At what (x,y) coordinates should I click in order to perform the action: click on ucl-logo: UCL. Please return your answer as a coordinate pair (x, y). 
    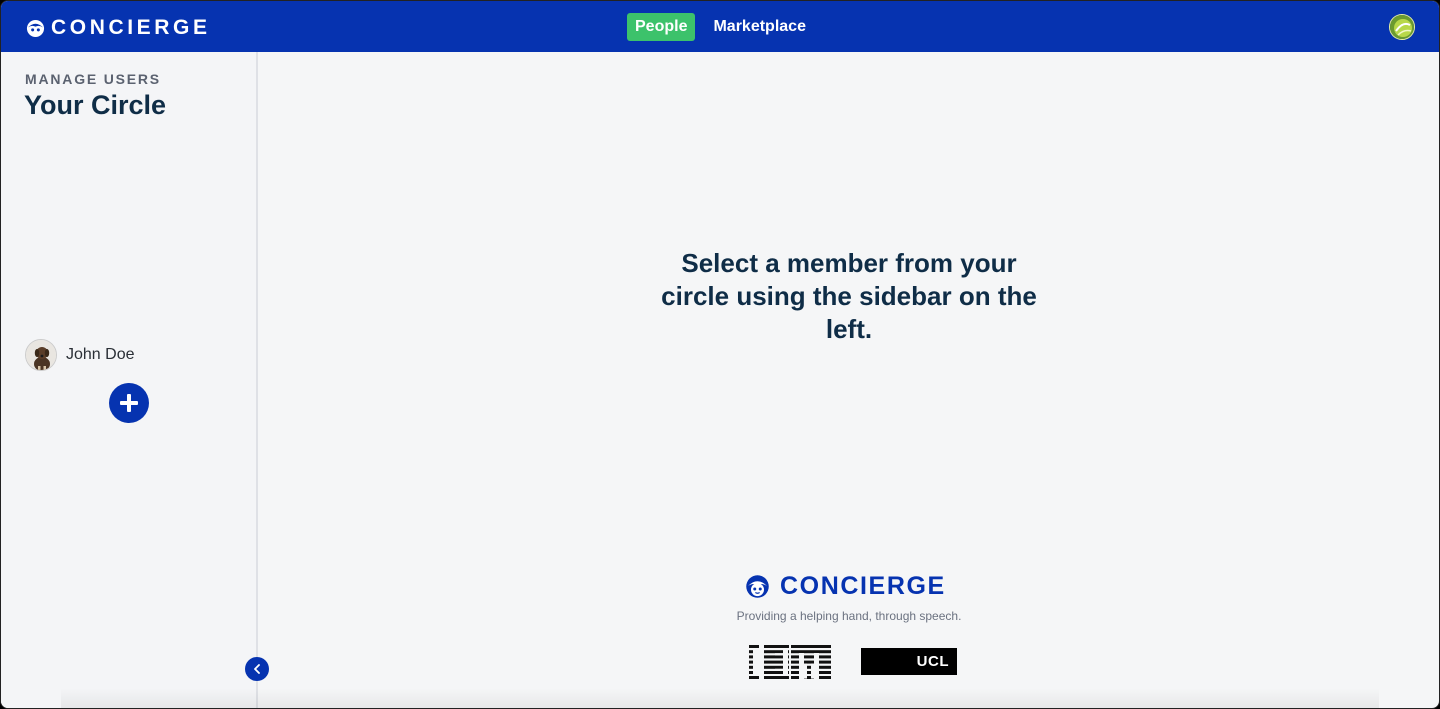
    Looking at the image, I should click on (909, 661).